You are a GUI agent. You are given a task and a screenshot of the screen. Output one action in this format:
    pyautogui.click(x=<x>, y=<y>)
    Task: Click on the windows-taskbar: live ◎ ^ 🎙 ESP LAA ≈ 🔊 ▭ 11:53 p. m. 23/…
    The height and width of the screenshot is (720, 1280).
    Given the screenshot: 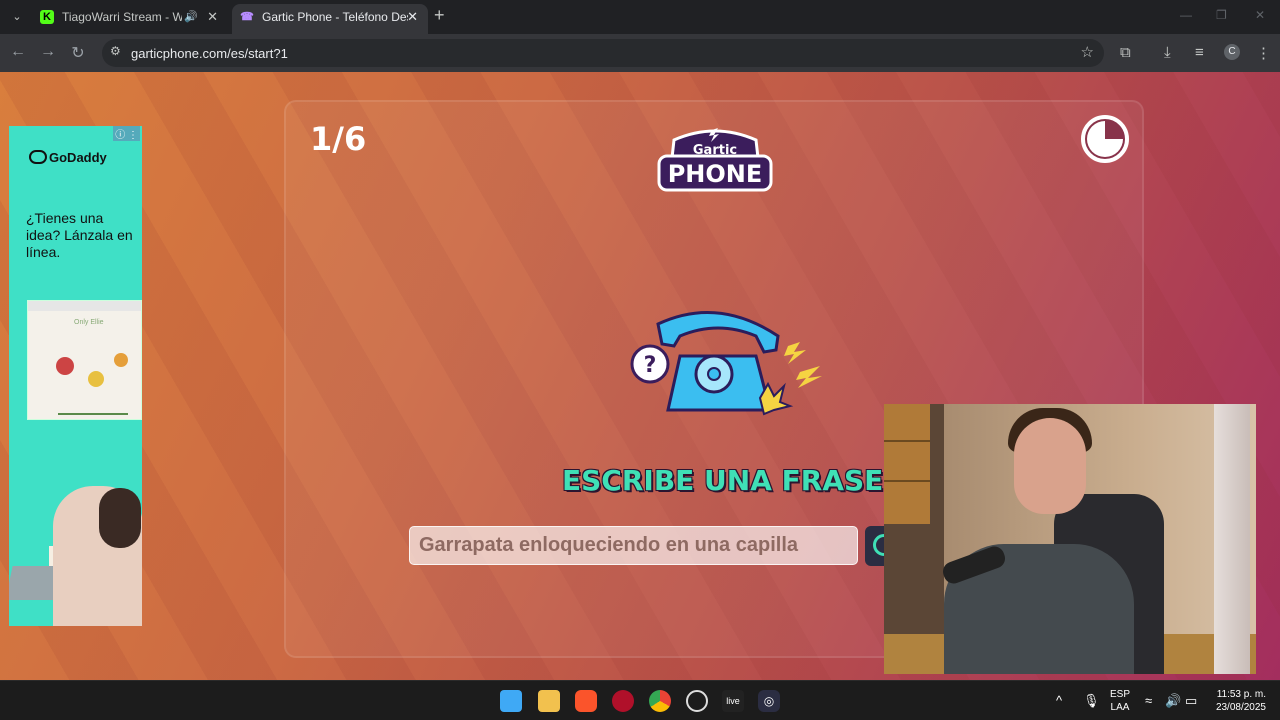 What is the action you would take?
    pyautogui.click(x=640, y=700)
    